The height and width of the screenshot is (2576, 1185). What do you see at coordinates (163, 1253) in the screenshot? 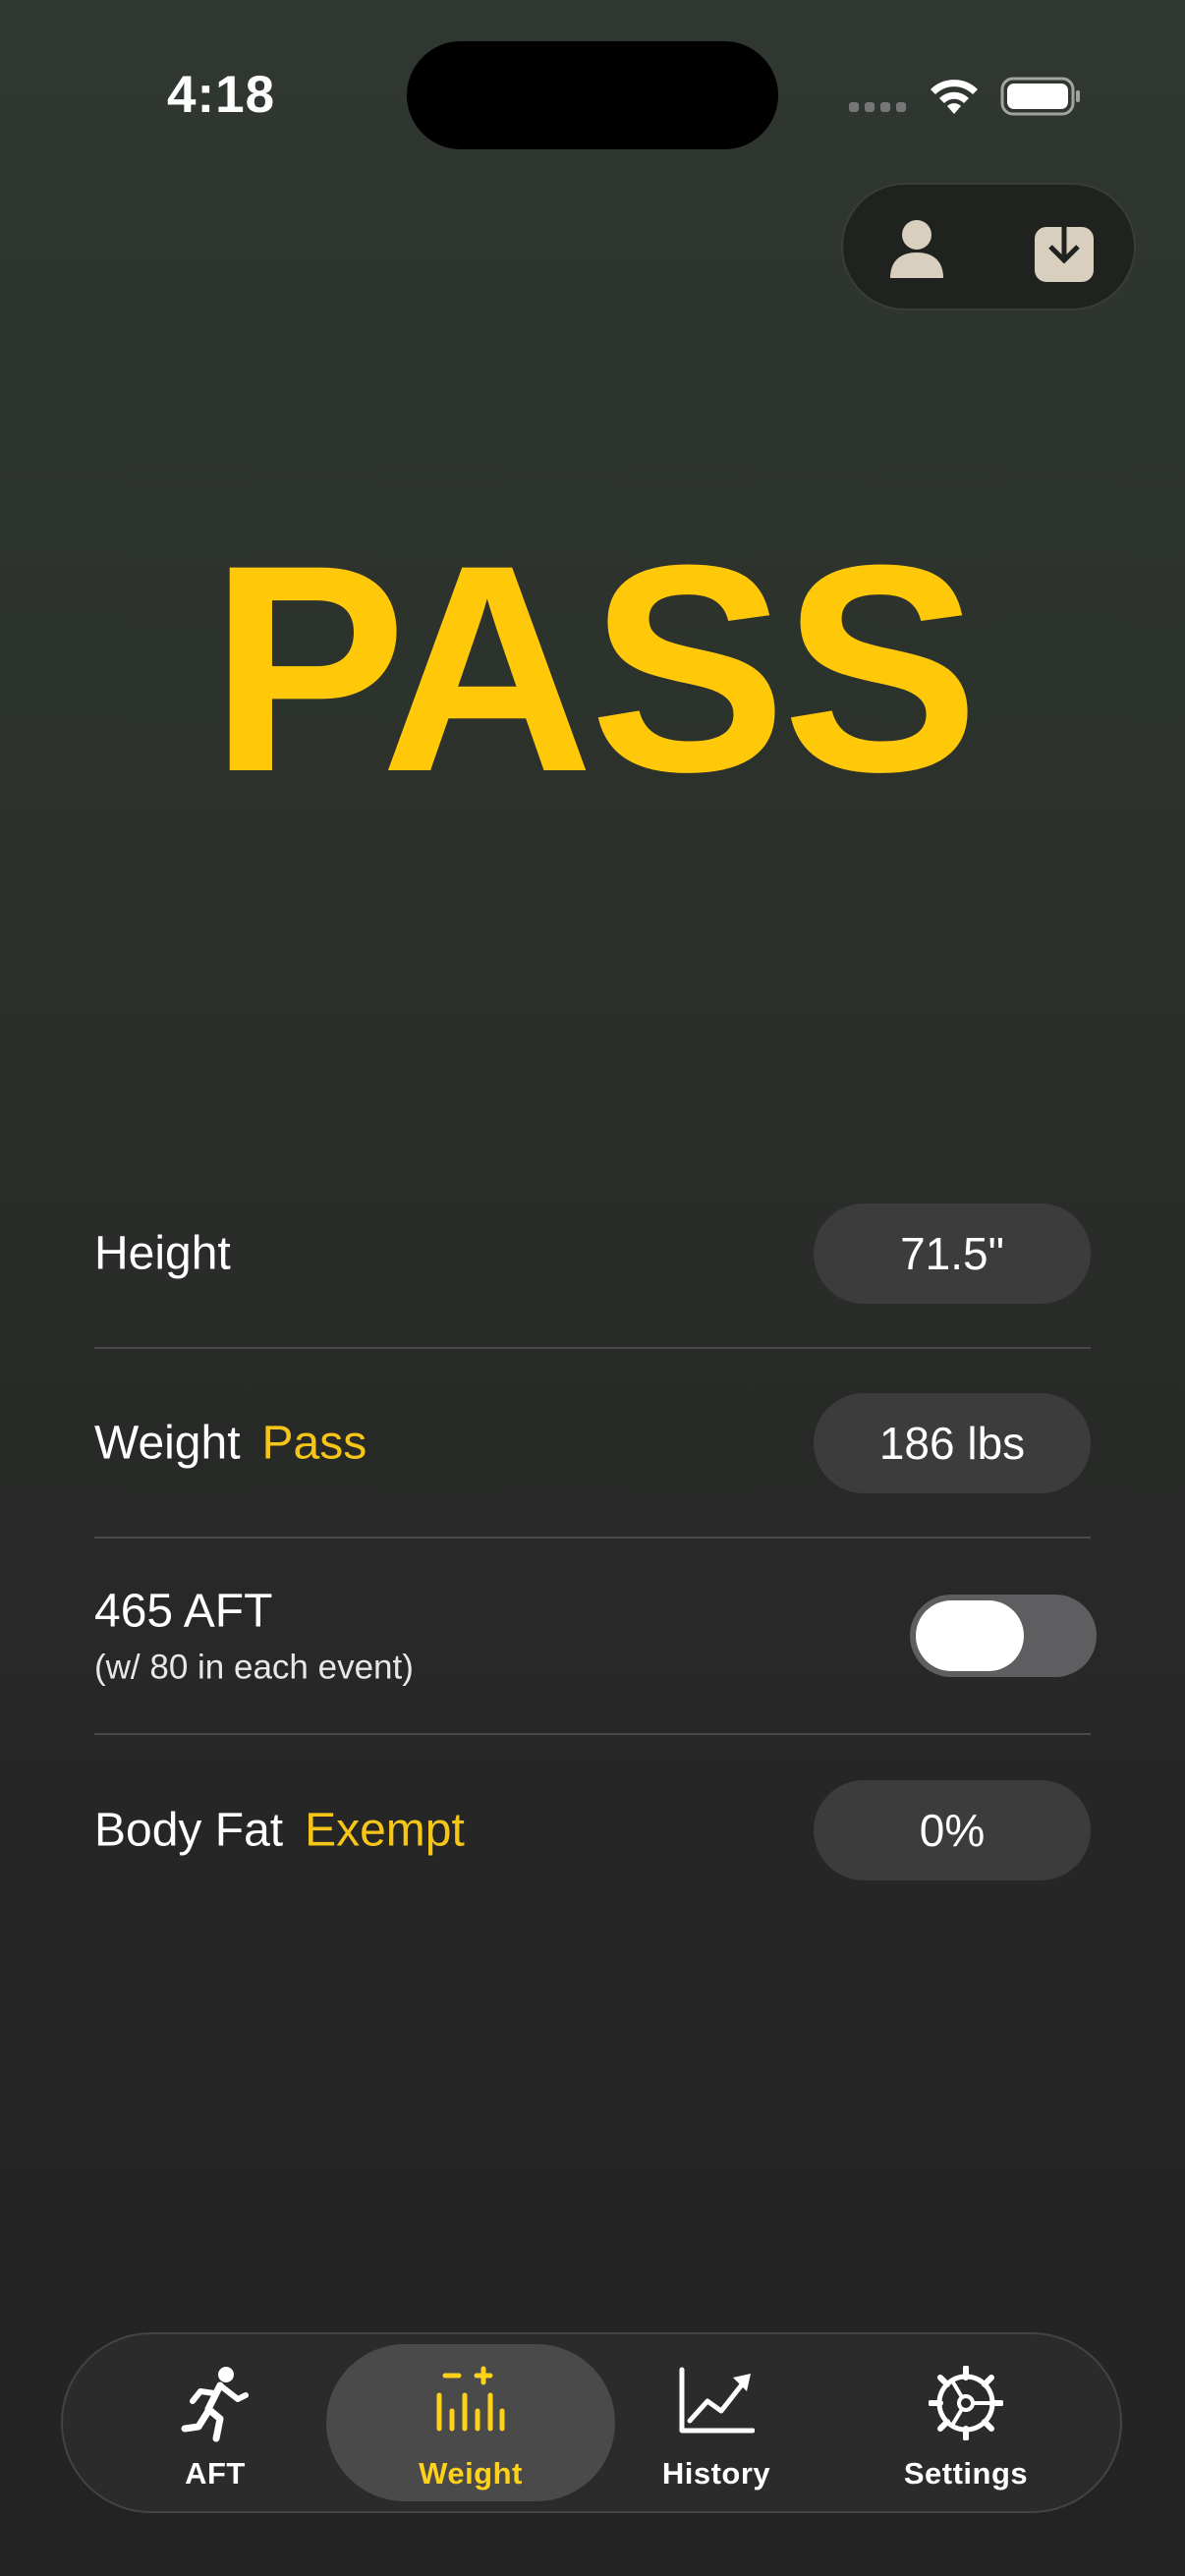
I see `height-label: Height` at bounding box center [163, 1253].